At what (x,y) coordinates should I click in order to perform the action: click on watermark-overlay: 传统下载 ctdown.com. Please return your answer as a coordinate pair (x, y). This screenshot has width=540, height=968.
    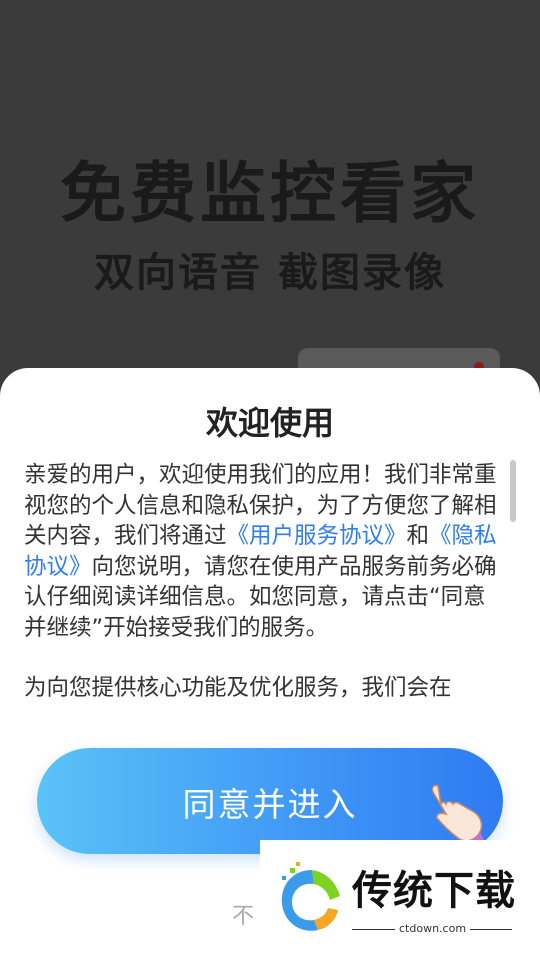
    Looking at the image, I should click on (400, 900).